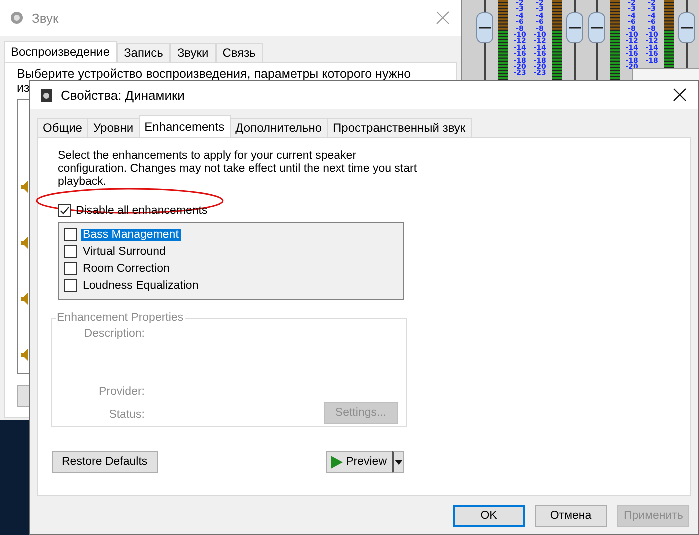 This screenshot has width=699, height=535. Describe the element at coordinates (489, 516) in the screenshot. I see `dialog-button: OK` at that location.